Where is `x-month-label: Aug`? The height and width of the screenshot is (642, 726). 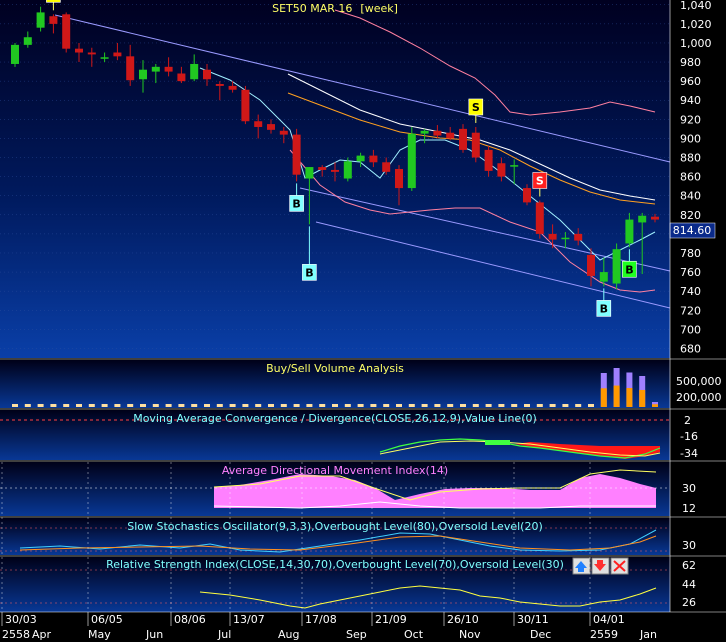 x-month-label: Aug is located at coordinates (288, 634).